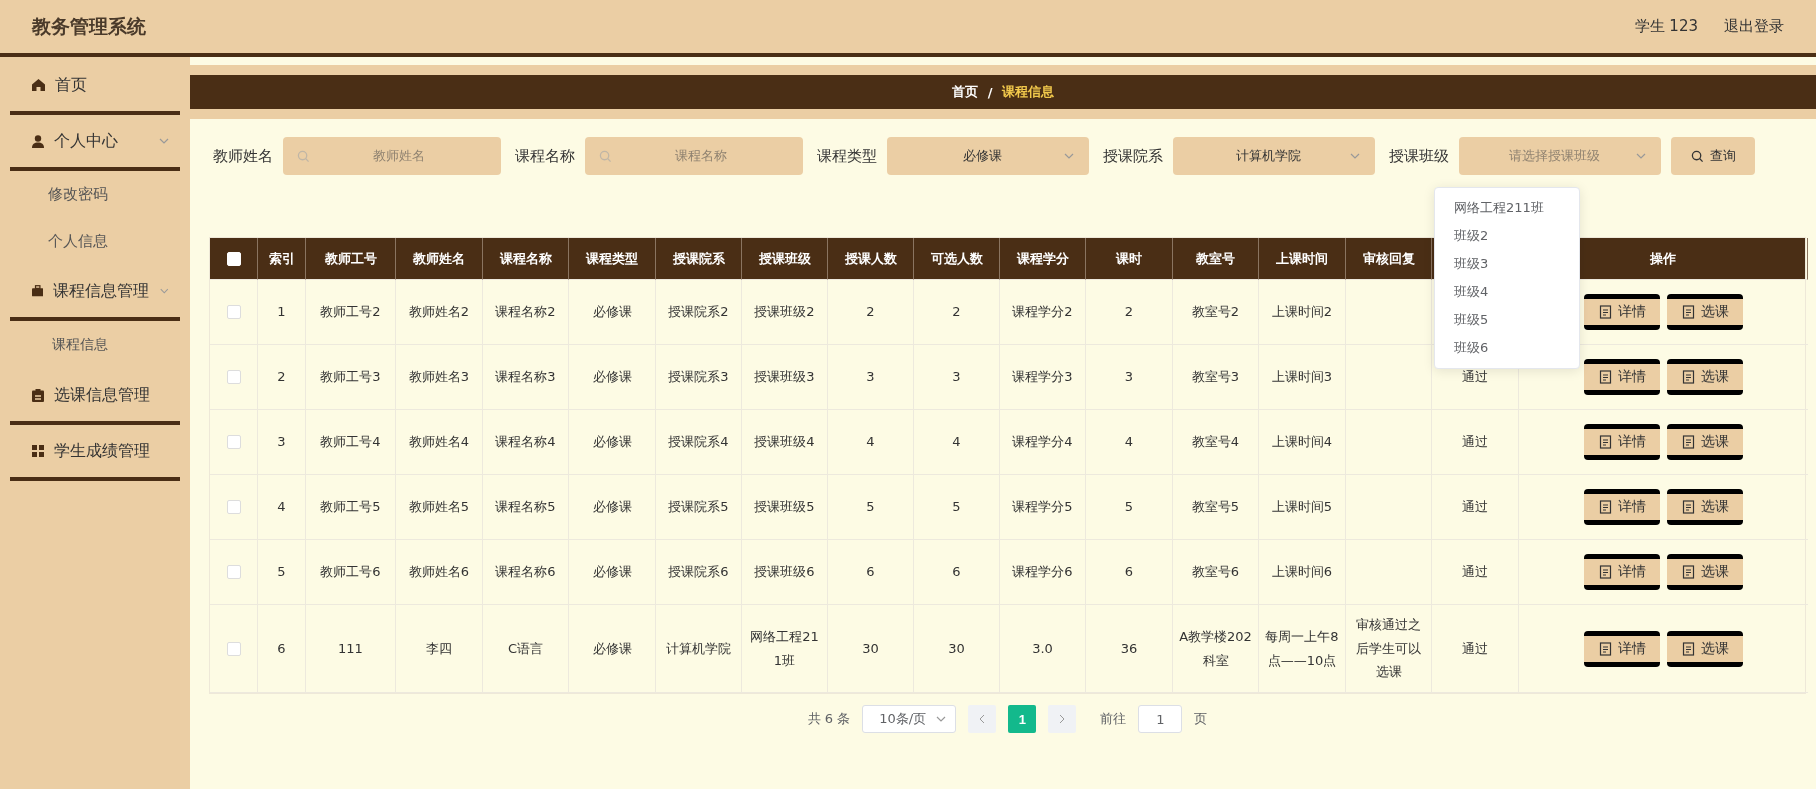 This screenshot has width=1816, height=789. I want to click on user-icon, so click(38, 141).